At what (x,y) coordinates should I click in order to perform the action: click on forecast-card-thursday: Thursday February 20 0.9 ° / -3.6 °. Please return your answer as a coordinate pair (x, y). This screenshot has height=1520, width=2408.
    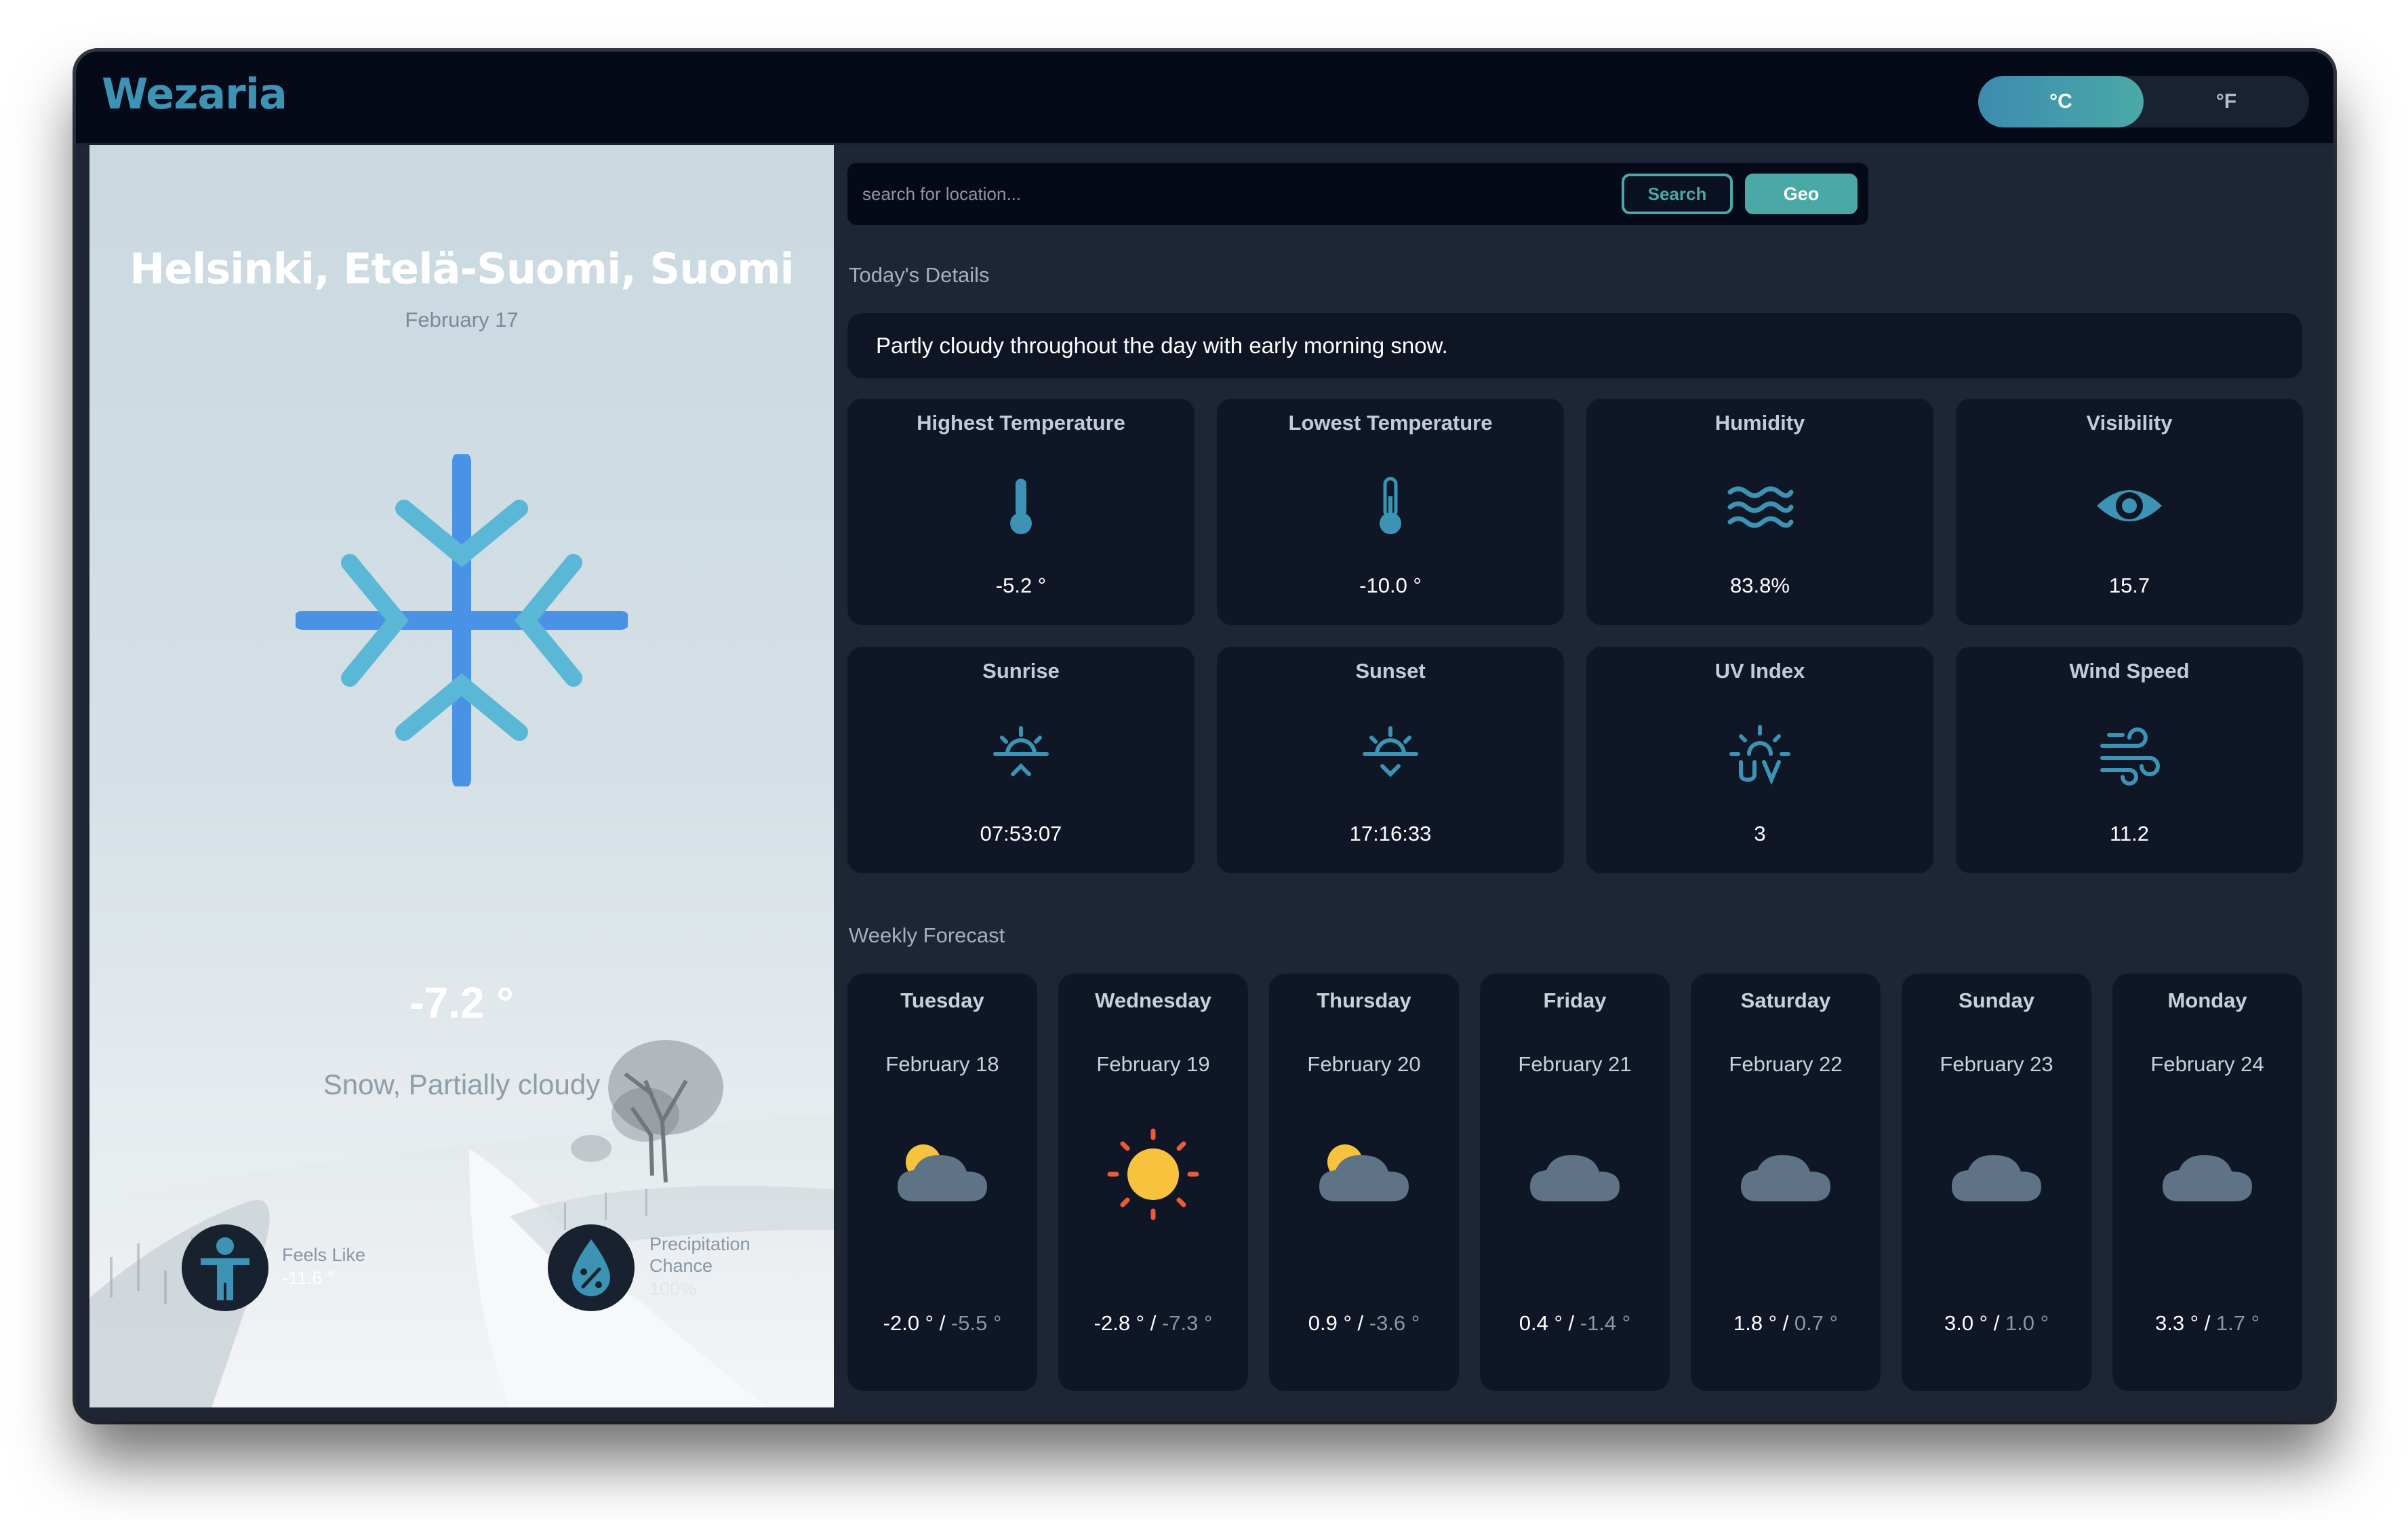
    Looking at the image, I should click on (1364, 1182).